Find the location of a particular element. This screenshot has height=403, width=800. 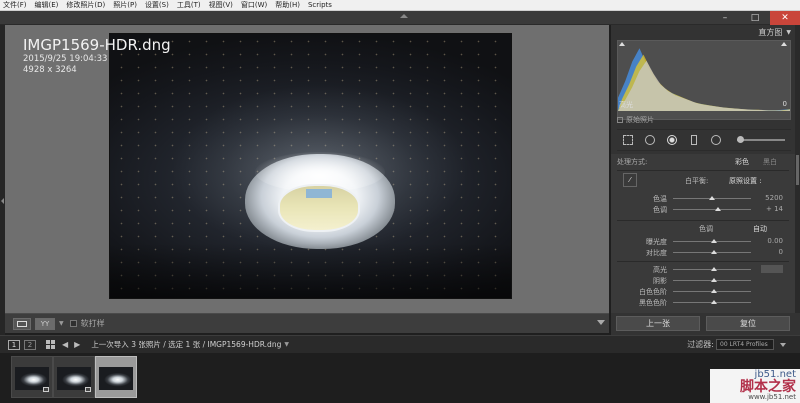

tint-slider-knob is located at coordinates (718, 209).